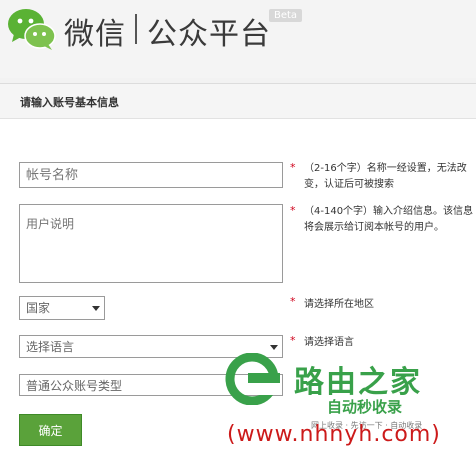  Describe the element at coordinates (32, 29) in the screenshot. I see `wechat-logo-icon` at that location.